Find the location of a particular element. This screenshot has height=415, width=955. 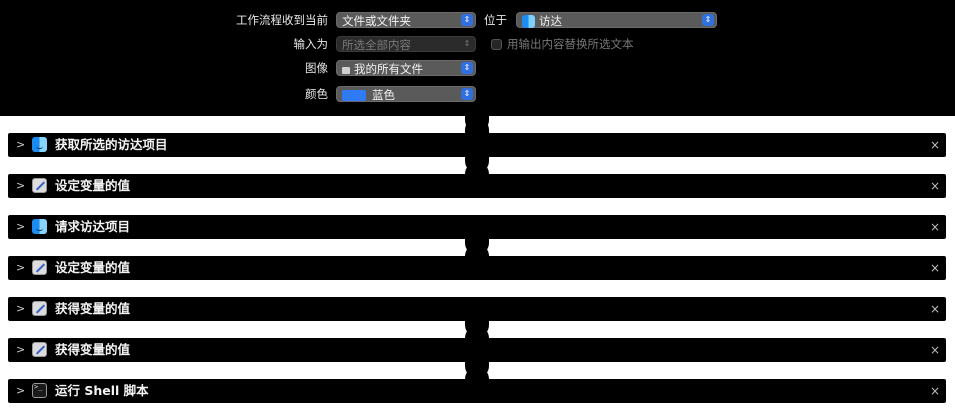

receives-popup: 文件或文件夹 ⇕ is located at coordinates (406, 20).